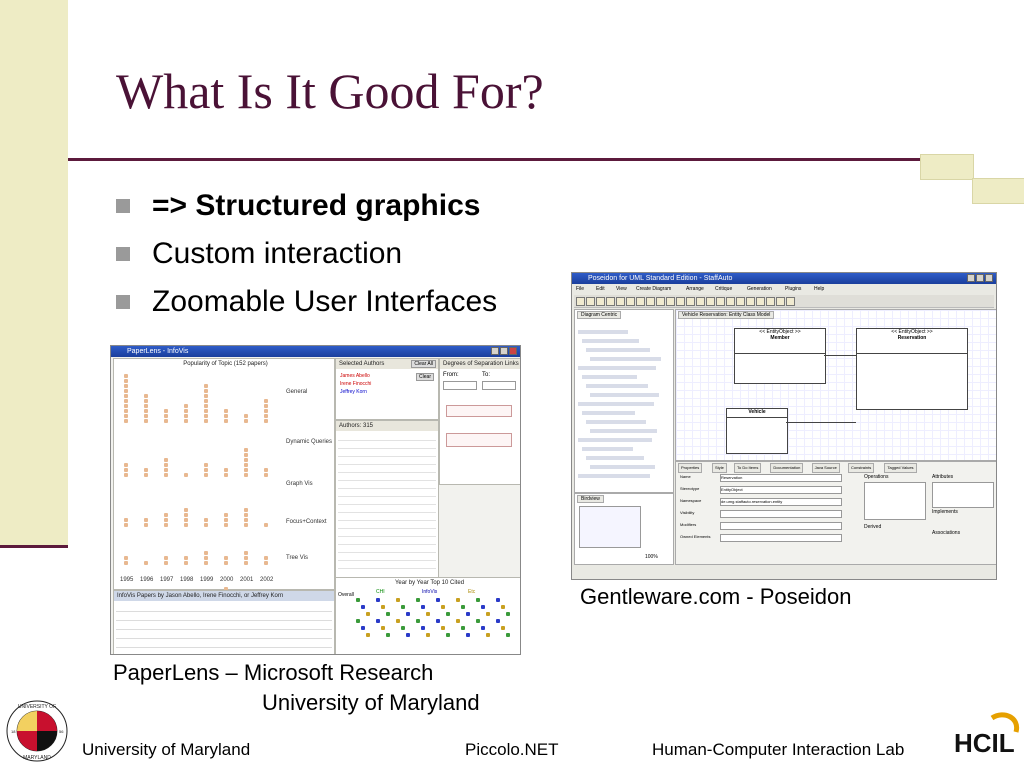  Describe the element at coordinates (621, 289) in the screenshot. I see `menu-item: View` at that location.